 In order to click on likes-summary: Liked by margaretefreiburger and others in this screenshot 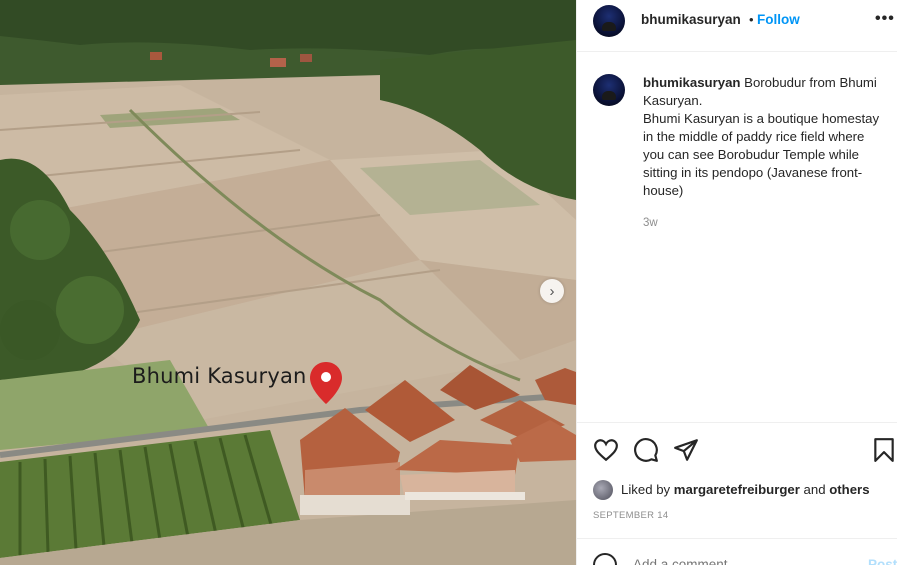, I will do `click(743, 489)`.